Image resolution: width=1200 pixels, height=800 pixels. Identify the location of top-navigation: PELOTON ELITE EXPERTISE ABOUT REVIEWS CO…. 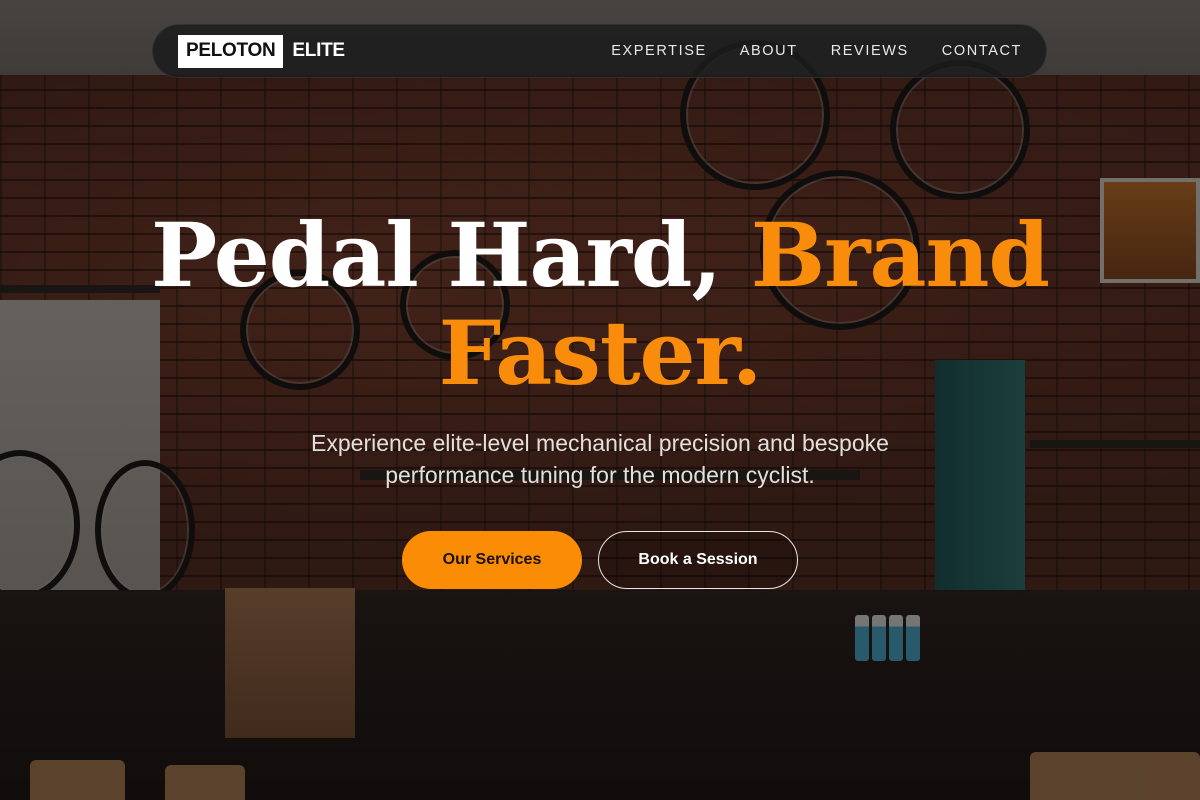
(599, 51).